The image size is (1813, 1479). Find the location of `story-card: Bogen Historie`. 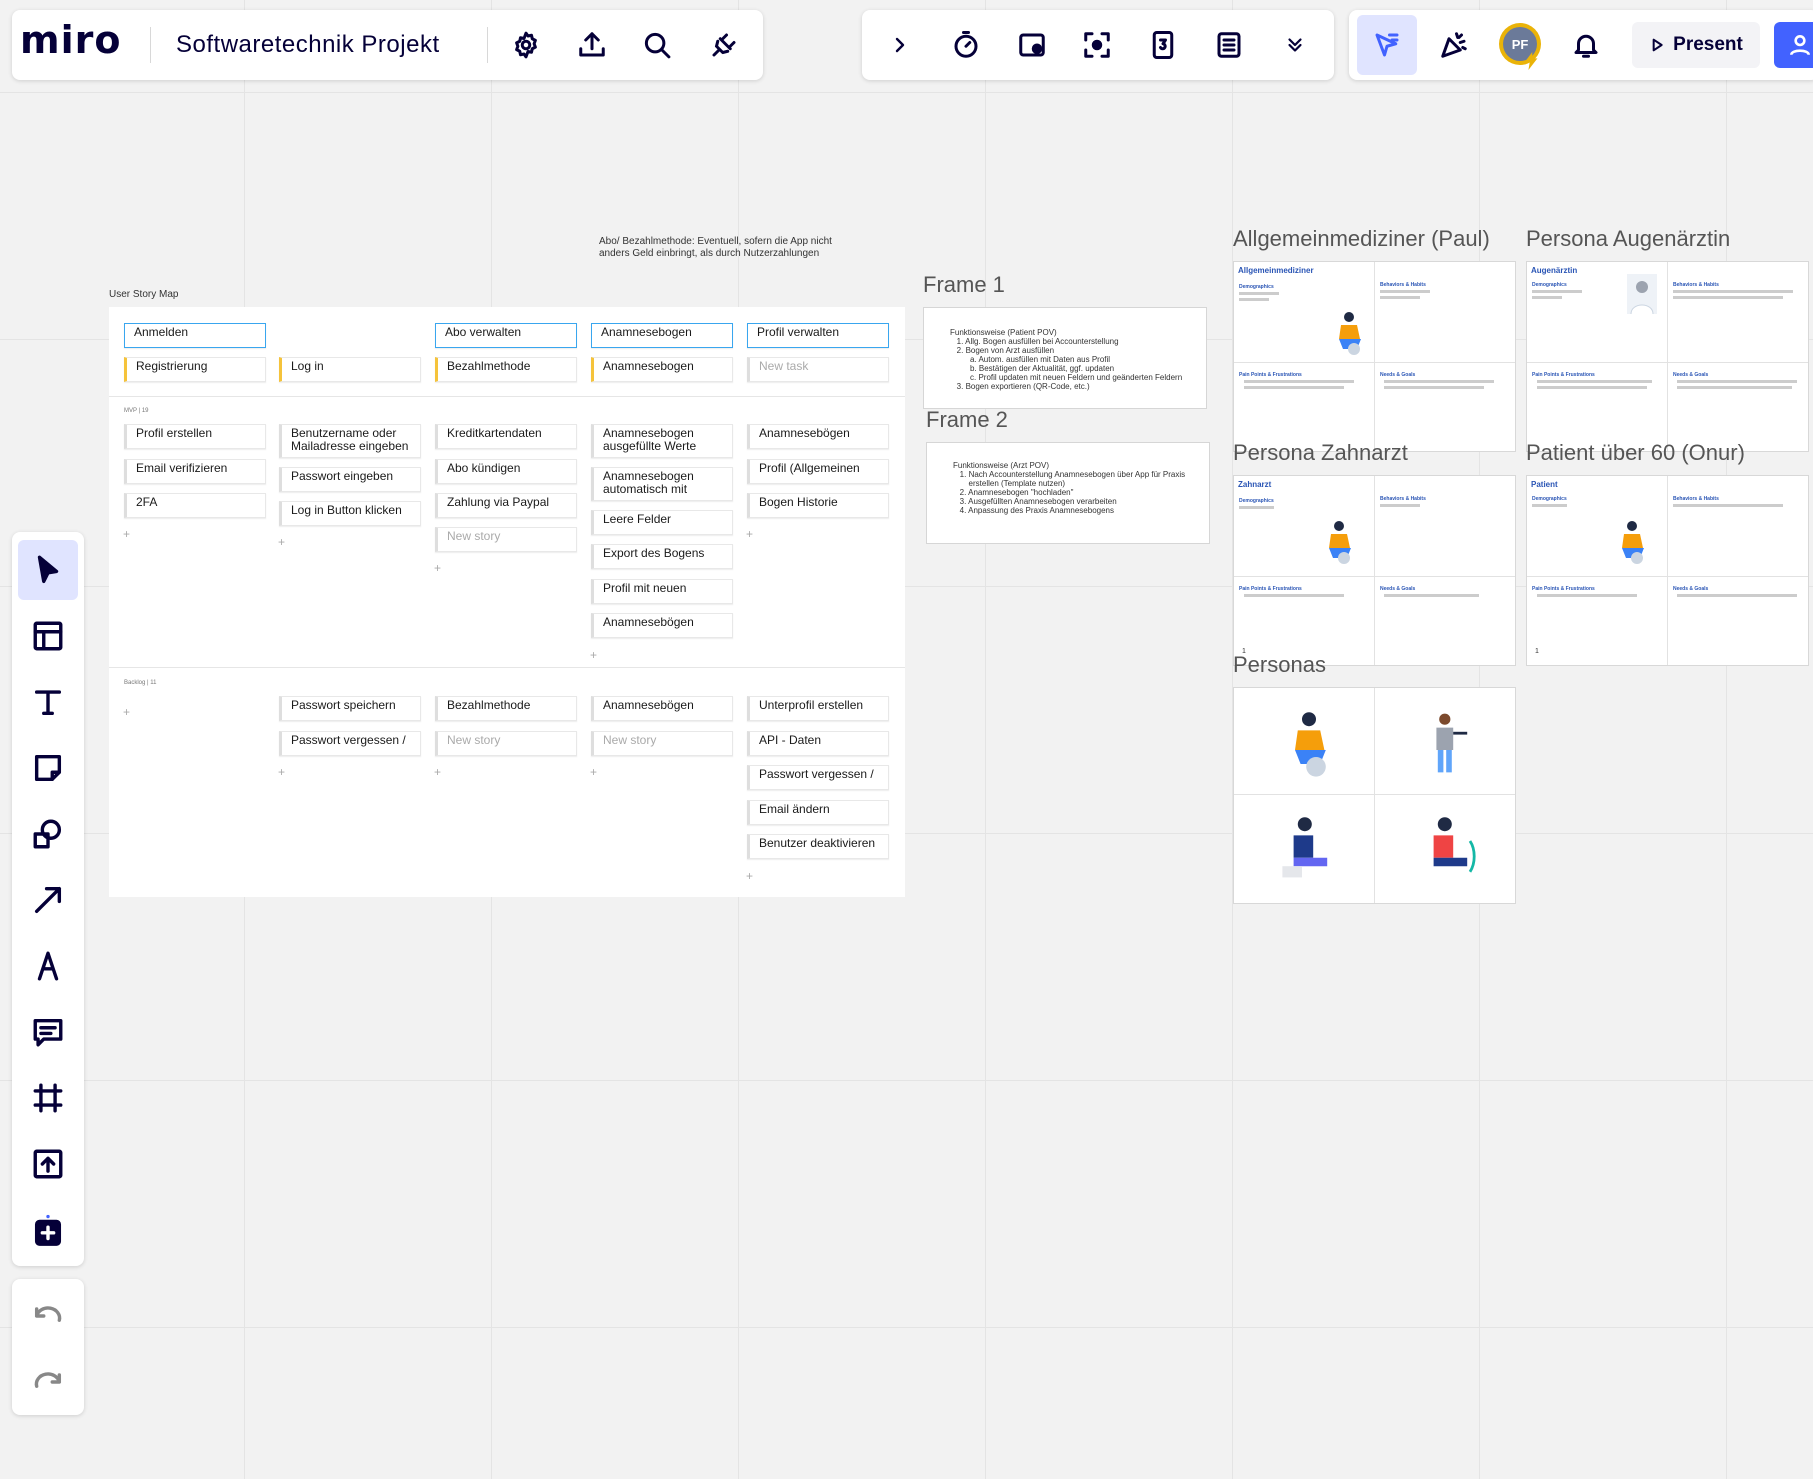

story-card: Bogen Historie is located at coordinates (818, 505).